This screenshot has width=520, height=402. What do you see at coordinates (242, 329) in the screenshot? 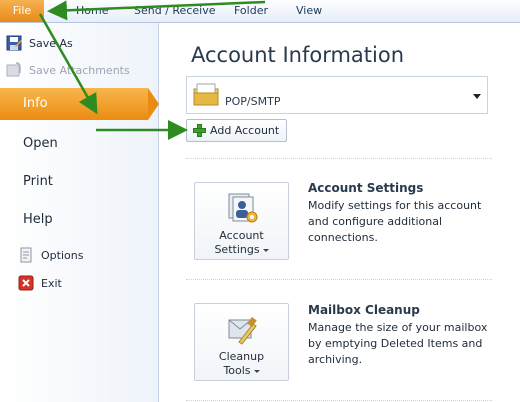
I see `cleanup-tools-icon` at bounding box center [242, 329].